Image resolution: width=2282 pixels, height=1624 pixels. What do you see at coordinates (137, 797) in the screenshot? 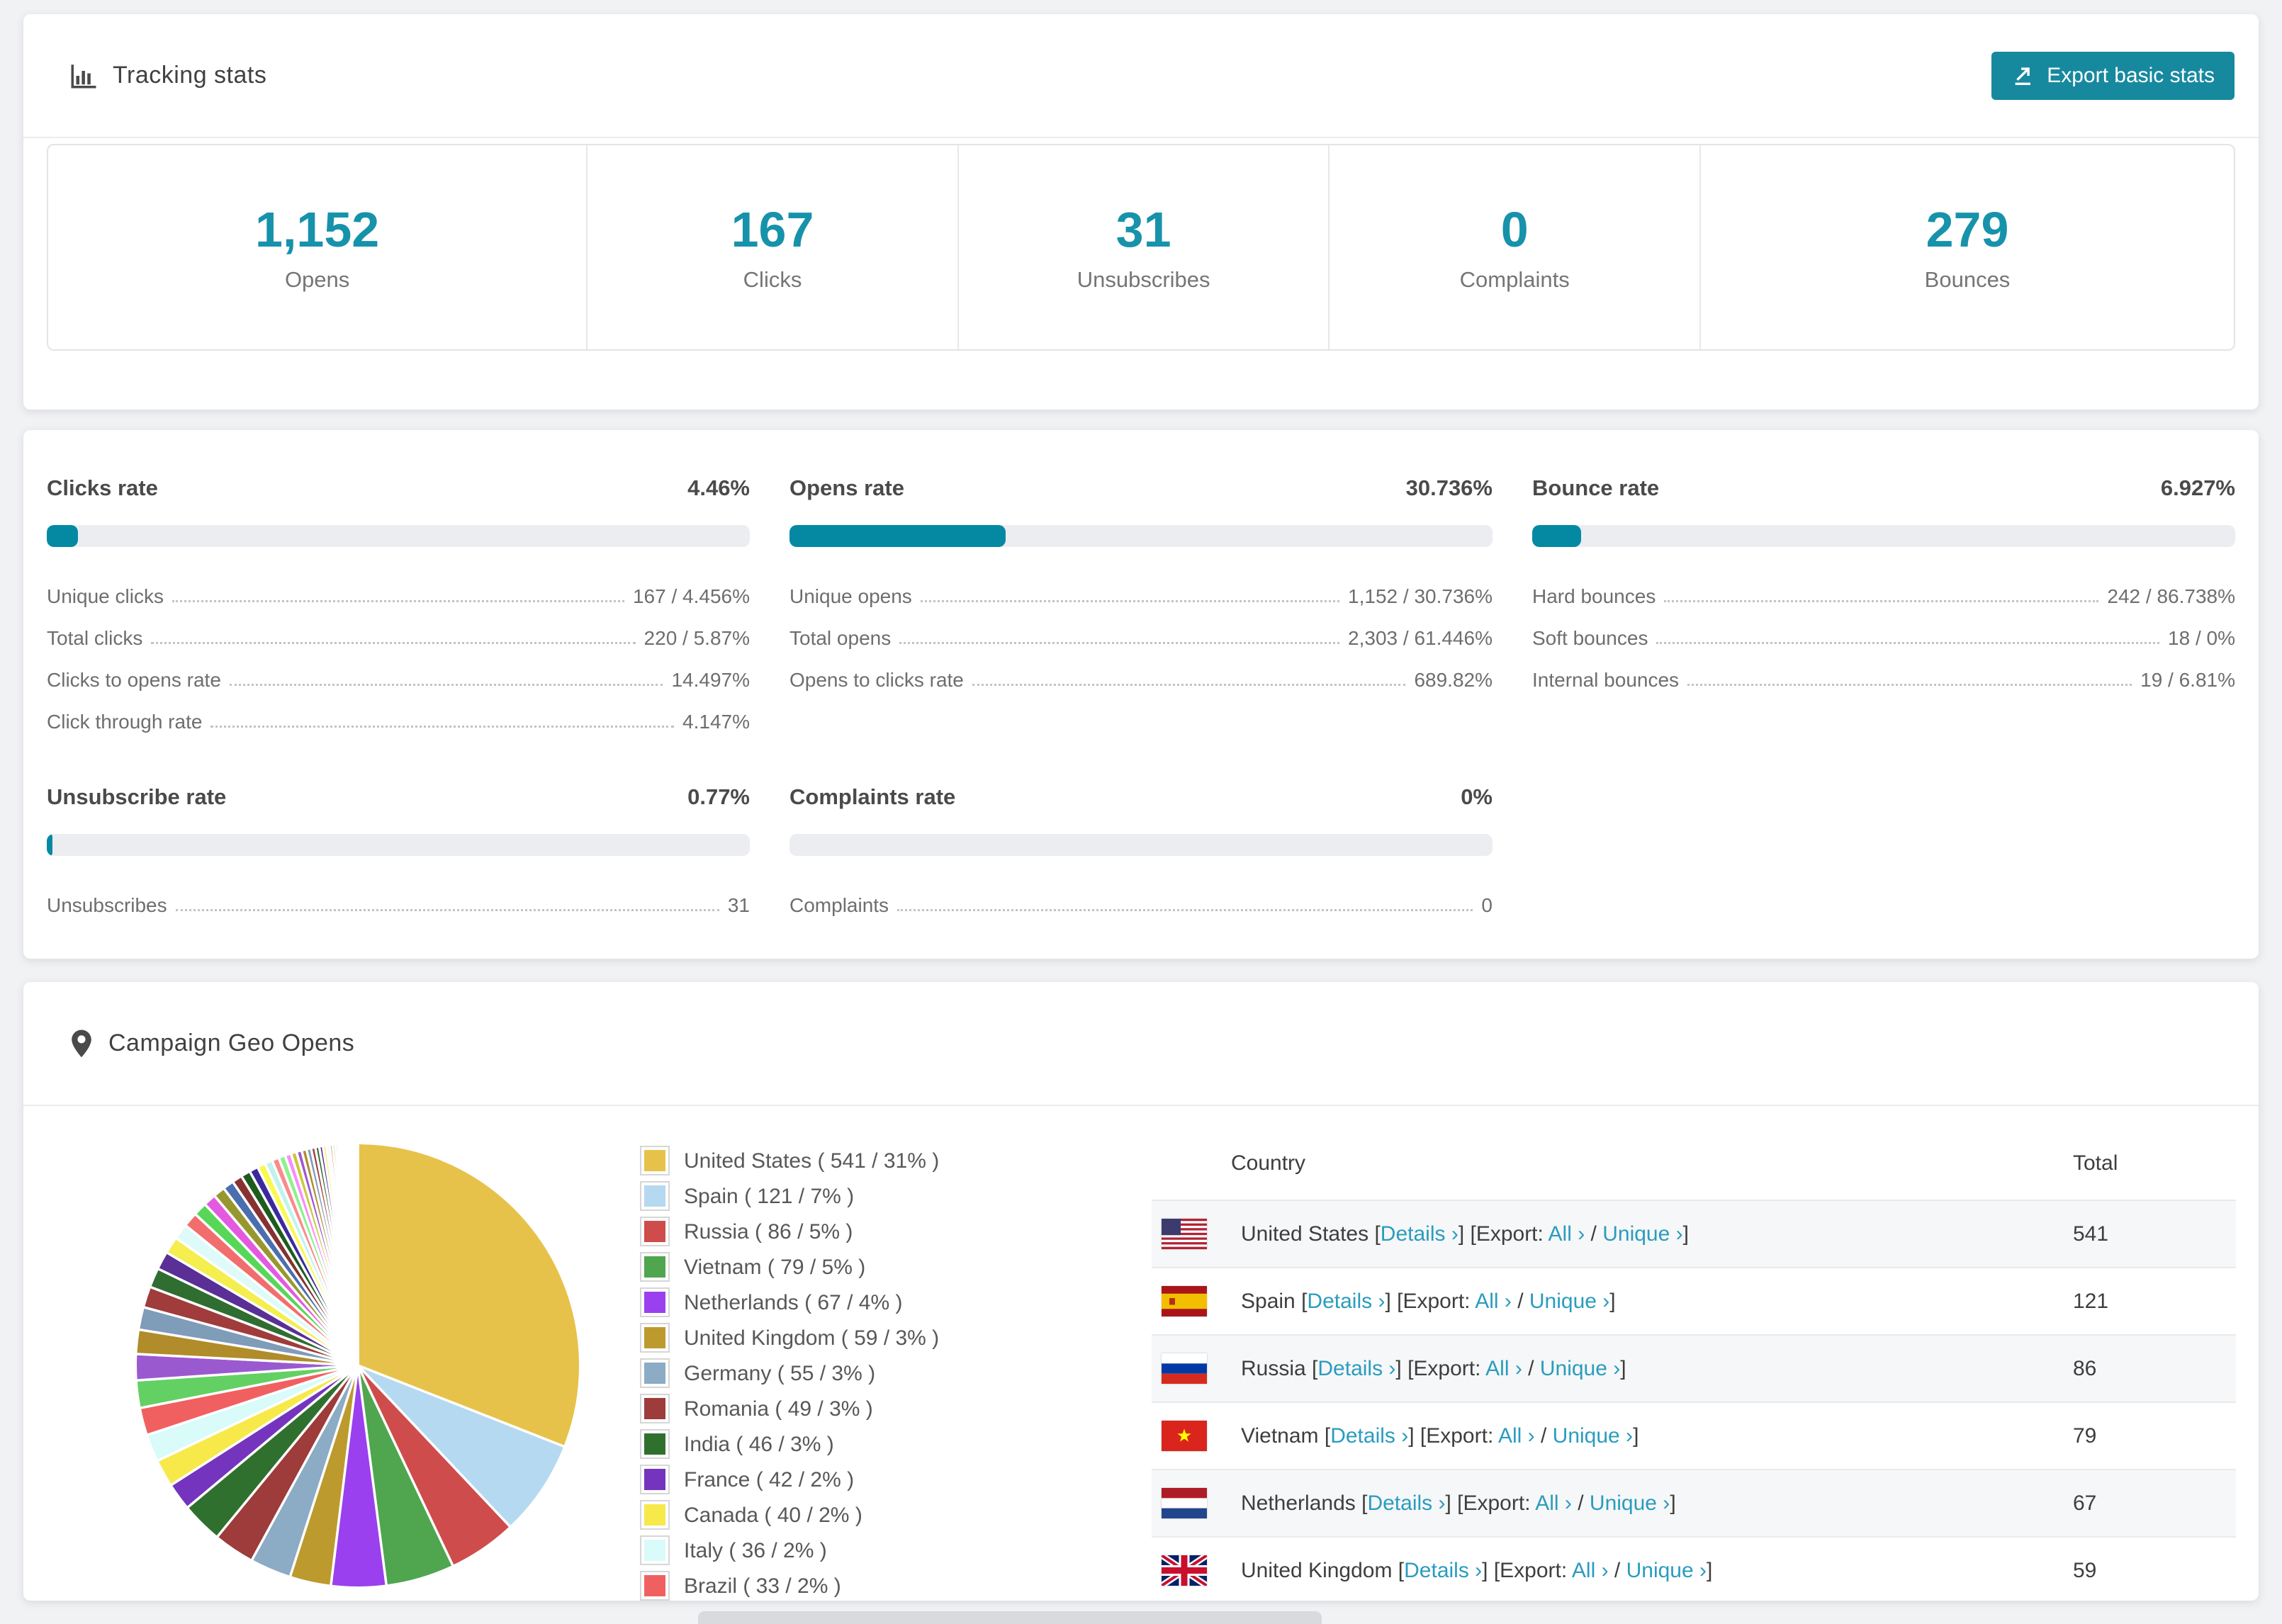
I see `rate-title: Unsubscribe rate` at bounding box center [137, 797].